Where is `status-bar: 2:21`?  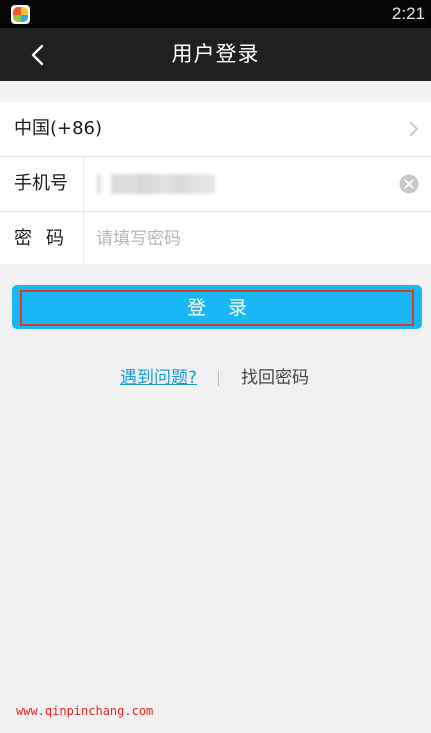 status-bar: 2:21 is located at coordinates (215, 14).